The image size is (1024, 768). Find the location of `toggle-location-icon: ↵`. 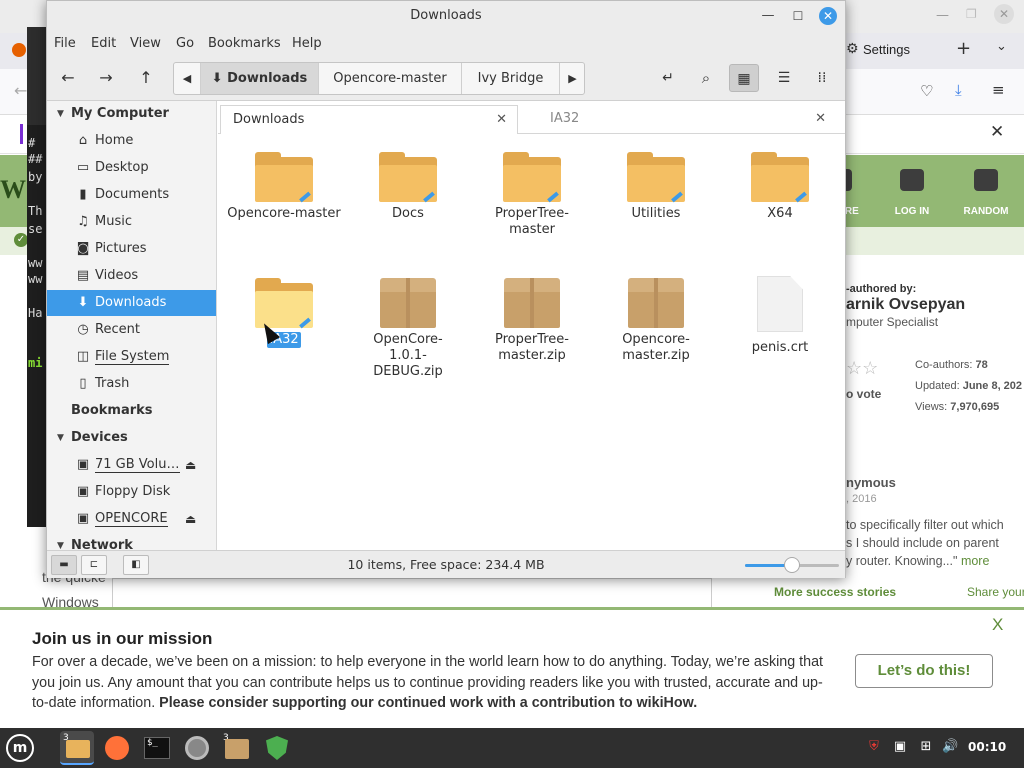

toggle-location-icon: ↵ is located at coordinates (668, 78).